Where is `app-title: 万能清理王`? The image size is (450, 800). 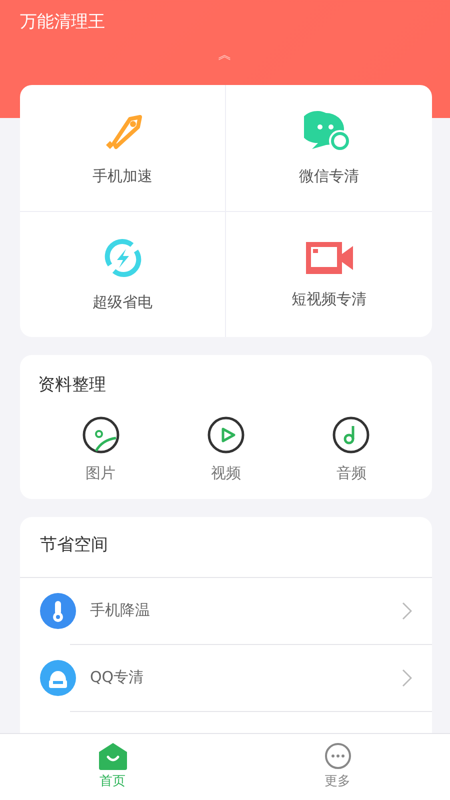 app-title: 万能清理王 is located at coordinates (63, 22).